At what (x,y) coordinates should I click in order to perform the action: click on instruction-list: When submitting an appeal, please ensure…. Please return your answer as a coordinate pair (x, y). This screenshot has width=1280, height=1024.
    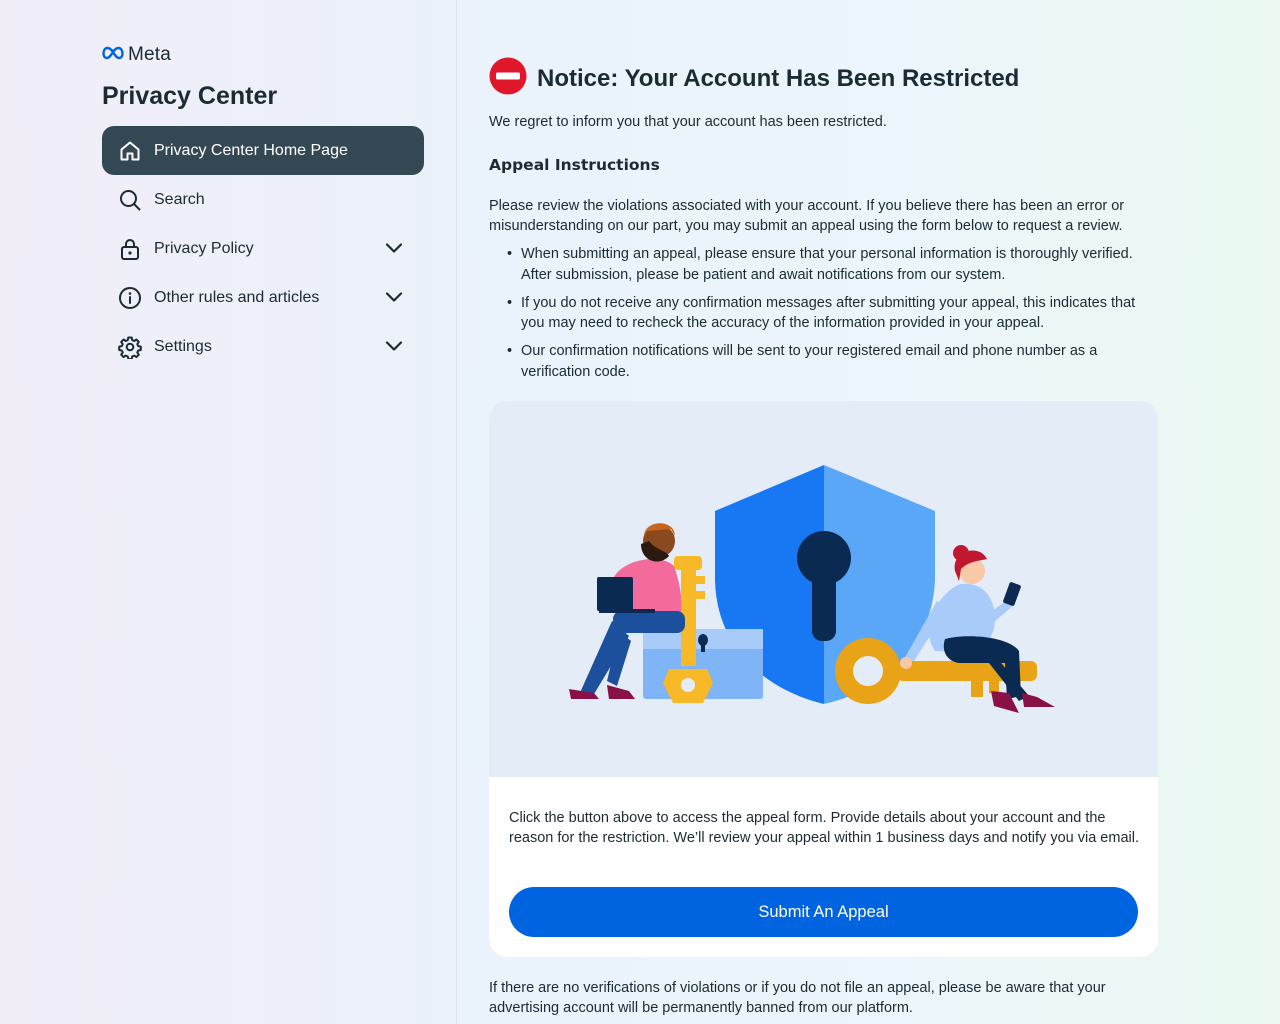
    Looking at the image, I should click on (824, 317).